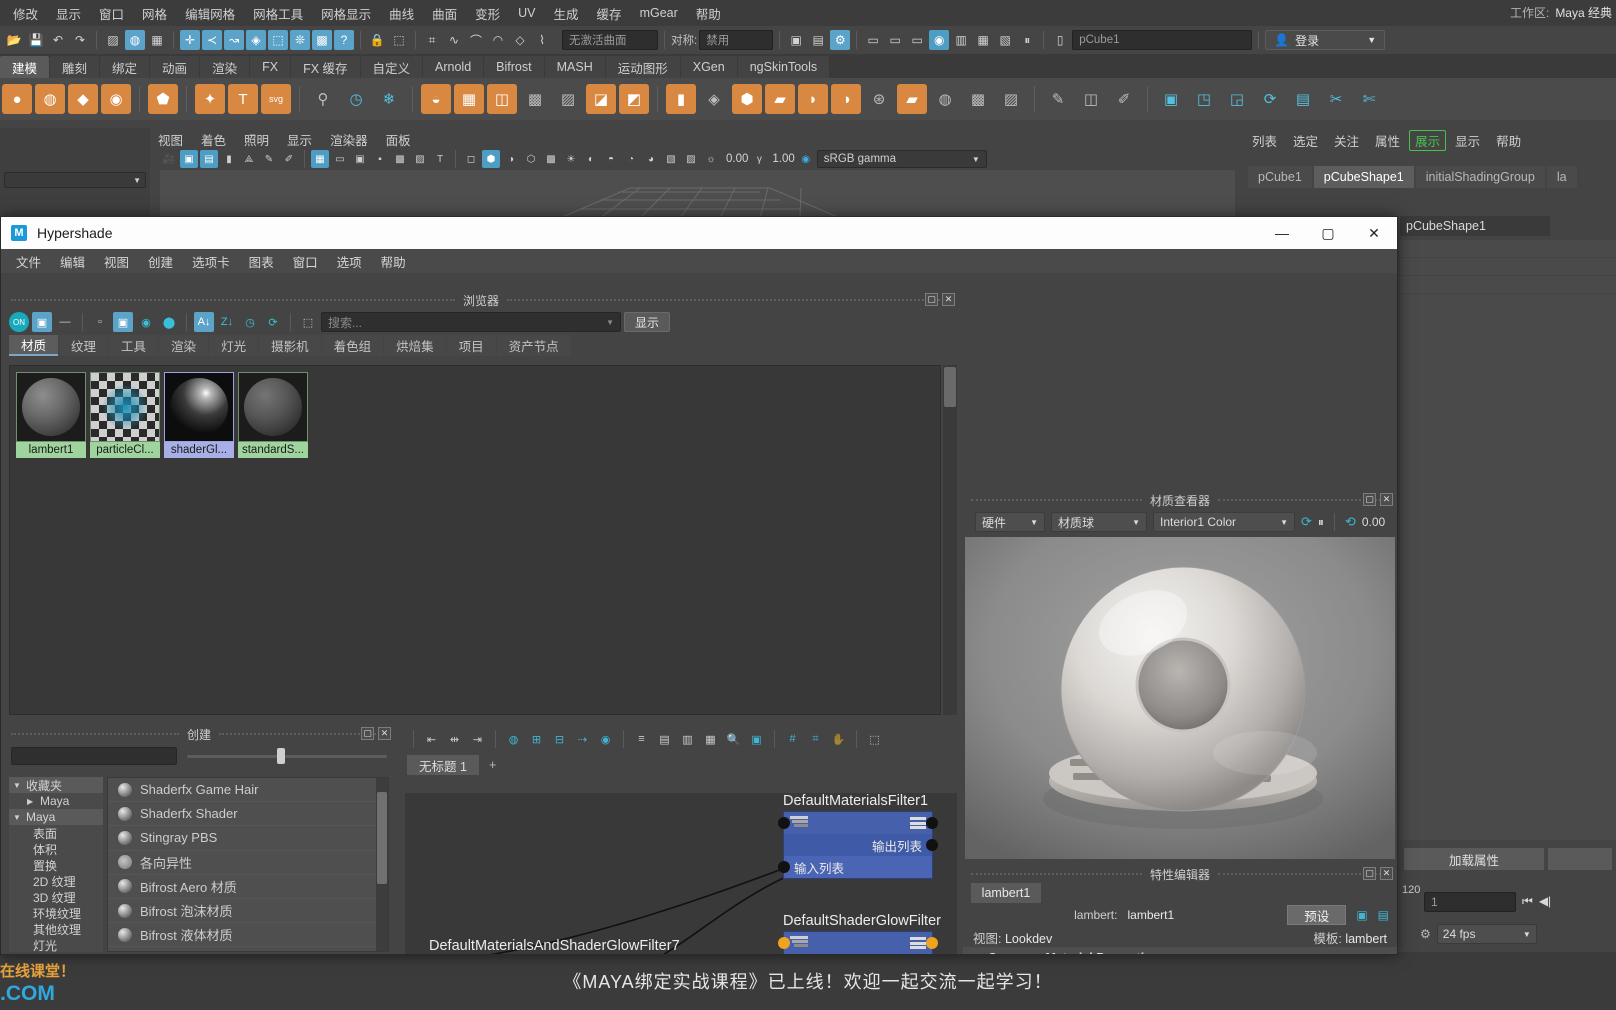  I want to click on toggle-panel-1-icon: ▭, so click(873, 40).